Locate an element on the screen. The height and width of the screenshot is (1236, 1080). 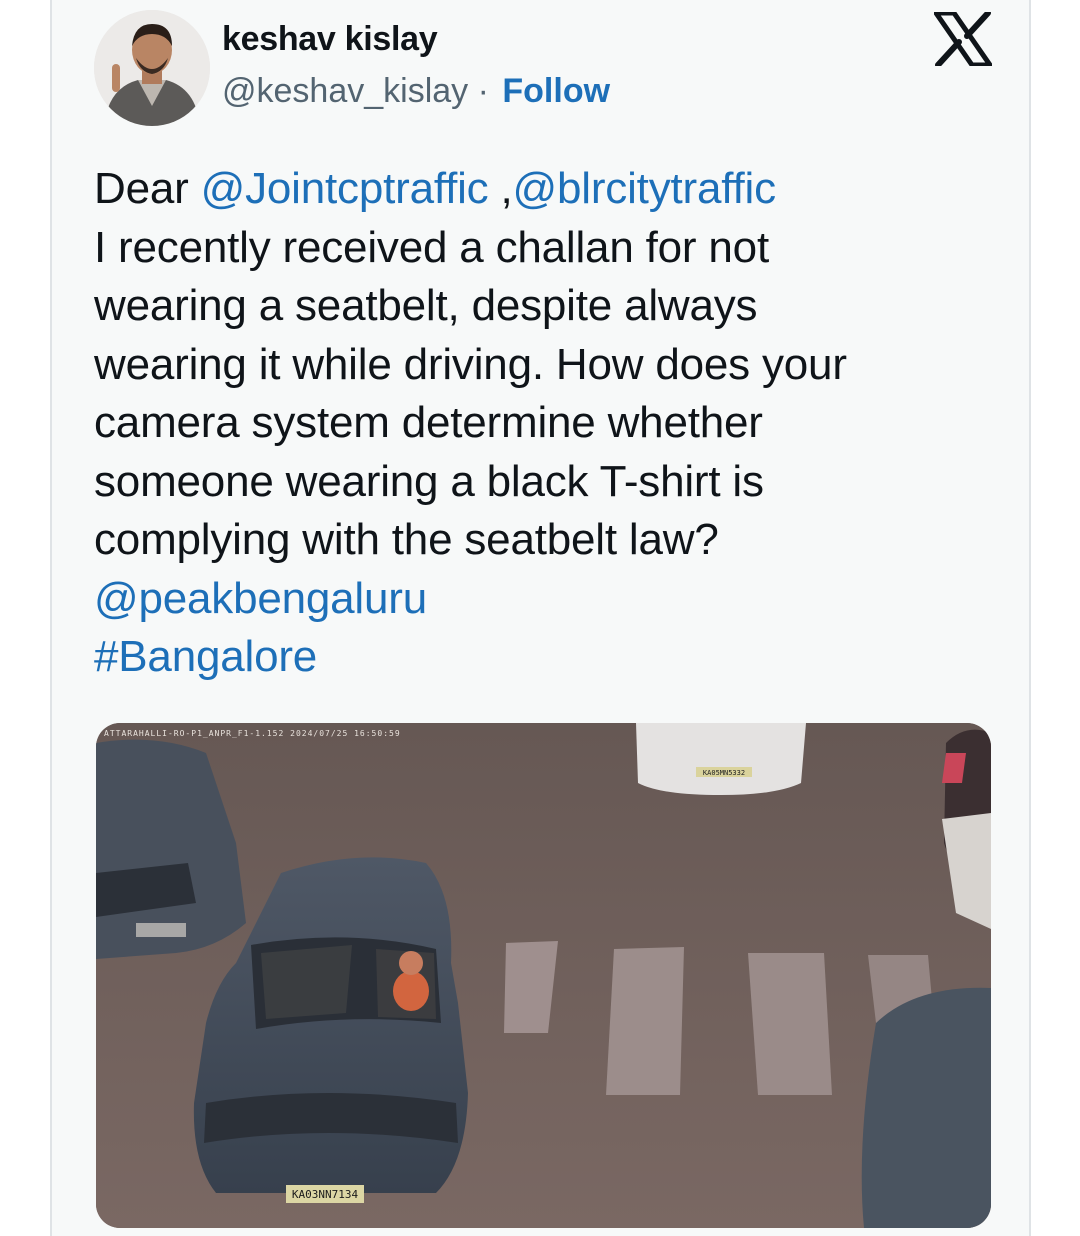
tweet-body-line: I recently received a challan for not is located at coordinates (431, 247).